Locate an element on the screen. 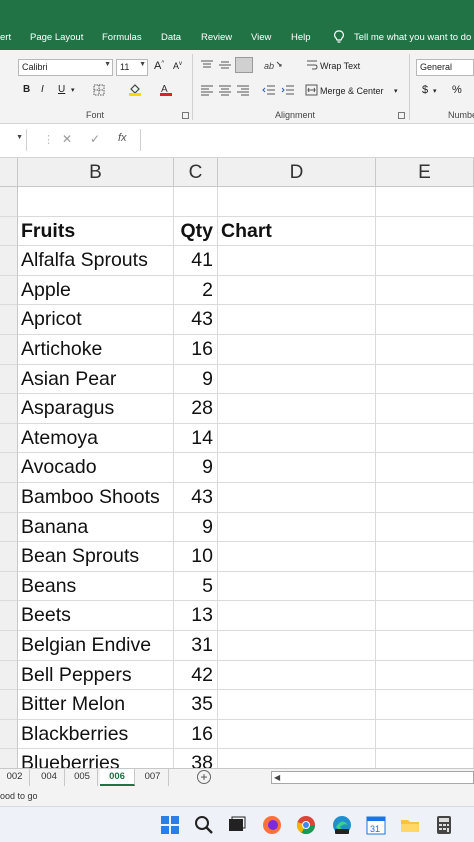  insert-function-button: fx is located at coordinates (122, 138).